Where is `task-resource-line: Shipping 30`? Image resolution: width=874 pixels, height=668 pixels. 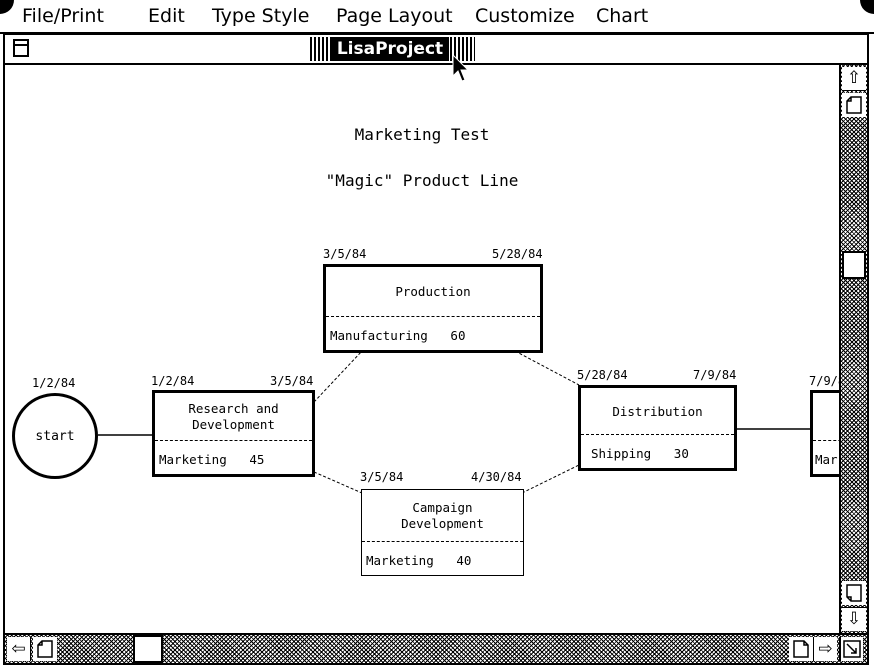
task-resource-line: Shipping 30 is located at coordinates (640, 453).